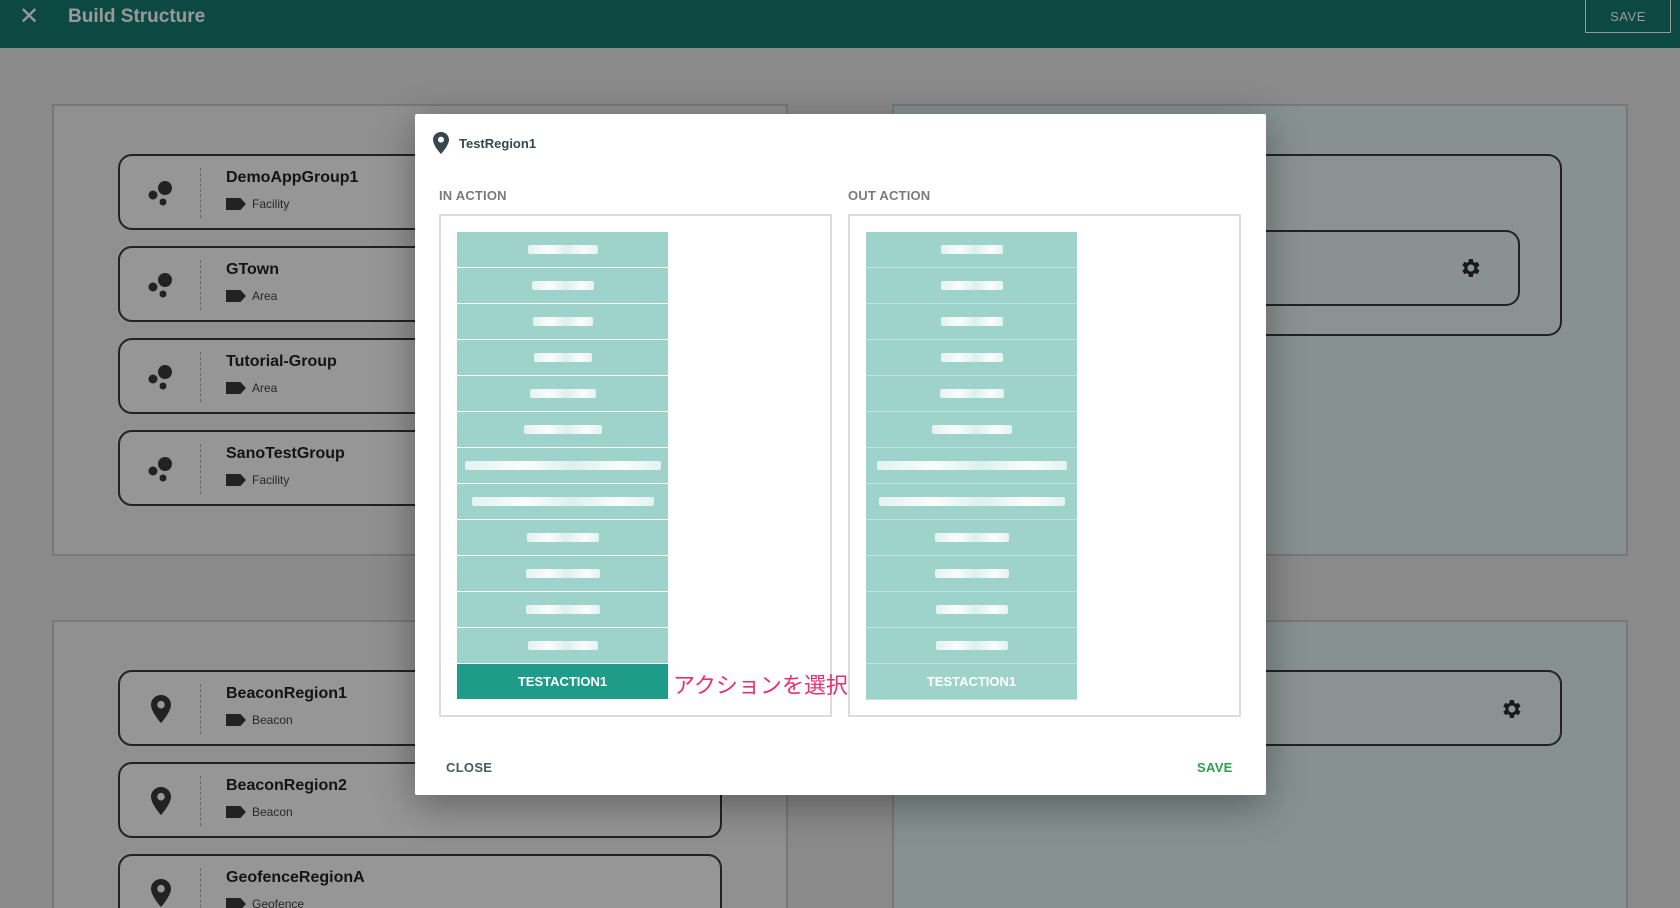  Describe the element at coordinates (889, 195) in the screenshot. I see `out-action-label: OUT ACTION` at that location.